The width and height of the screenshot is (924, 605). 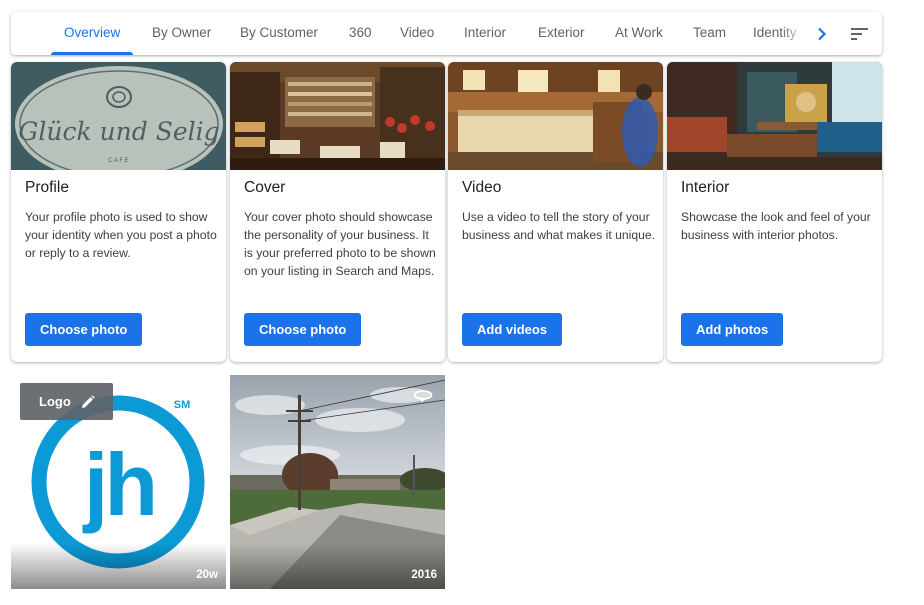 I want to click on choose-cover-photo-button: Choose photo, so click(x=303, y=329).